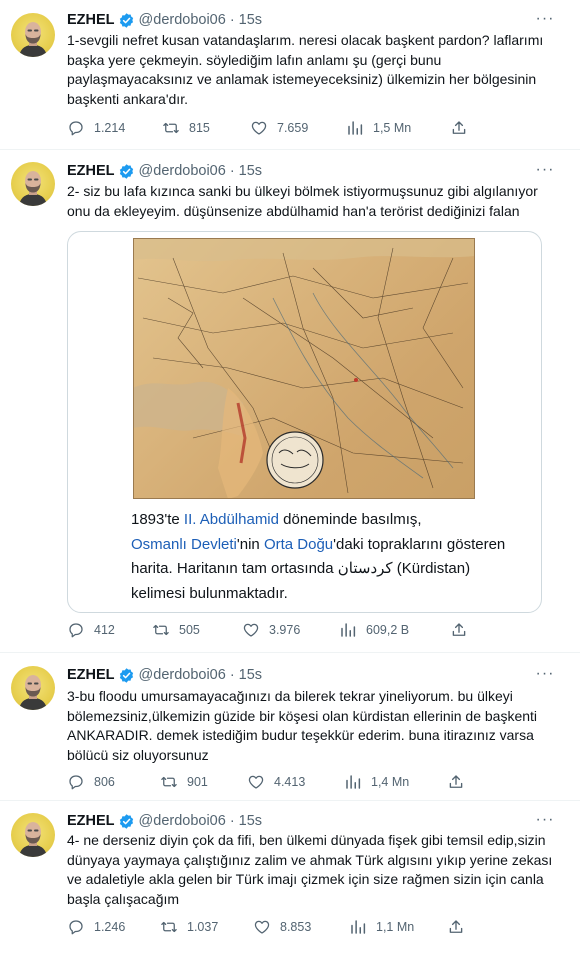 Image resolution: width=580 pixels, height=968 pixels. Describe the element at coordinates (231, 519) in the screenshot. I see `caption-link-abdulhamid: II. Abdülhamid` at that location.